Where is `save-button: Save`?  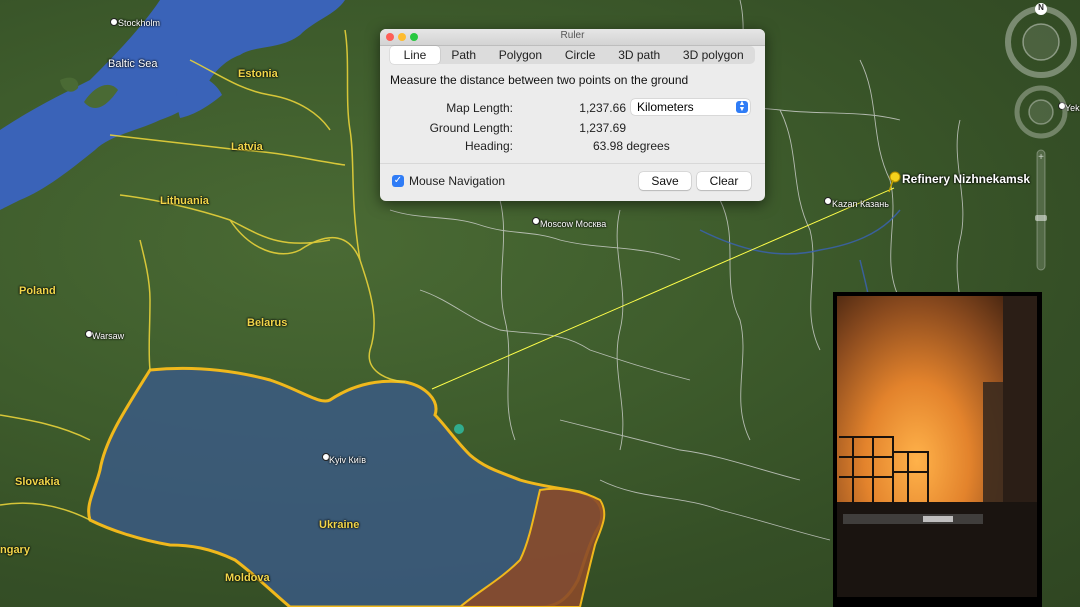
save-button: Save is located at coordinates (665, 181).